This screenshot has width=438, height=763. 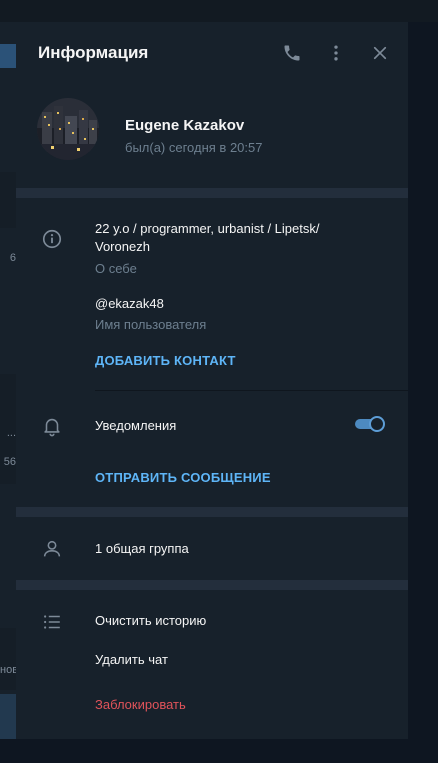 What do you see at coordinates (183, 477) in the screenshot?
I see `send-message-button: ОТПРАВИТЬ СООБЩЕНИЕ` at bounding box center [183, 477].